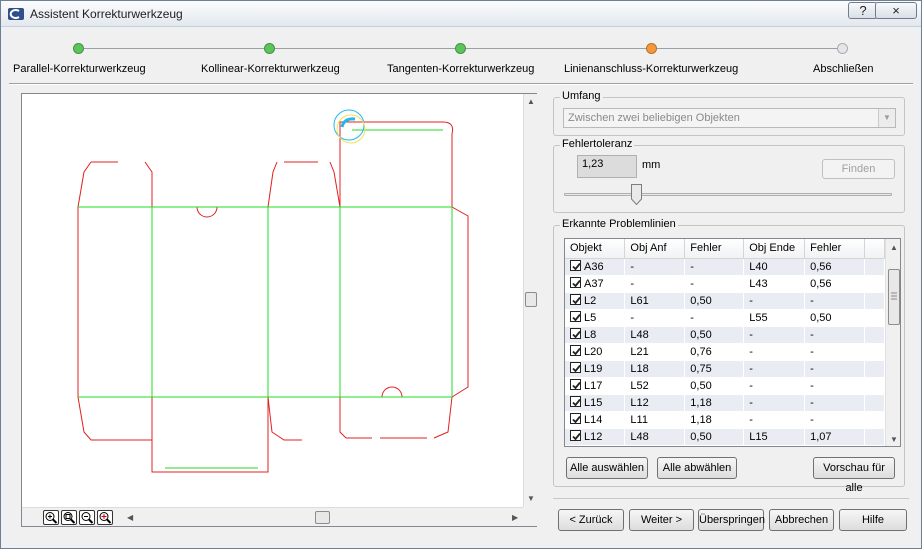  What do you see at coordinates (821, 436) in the screenshot?
I see `cell-text: 1,07` at bounding box center [821, 436].